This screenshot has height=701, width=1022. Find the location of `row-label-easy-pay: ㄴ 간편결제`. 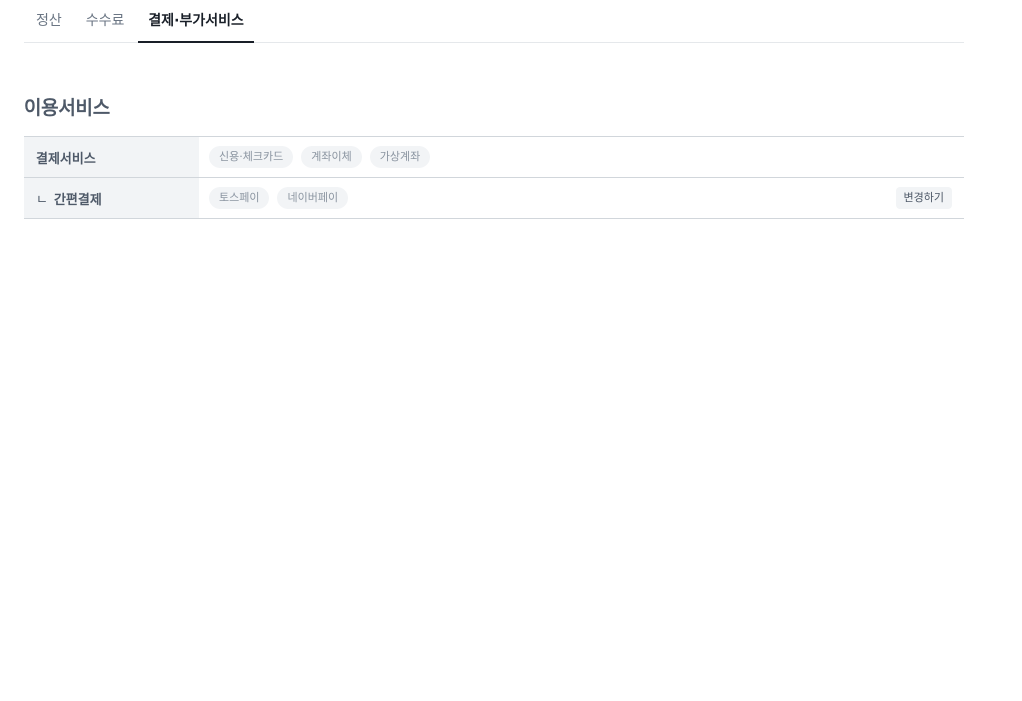

row-label-easy-pay: ㄴ 간편결제 is located at coordinates (111, 198).